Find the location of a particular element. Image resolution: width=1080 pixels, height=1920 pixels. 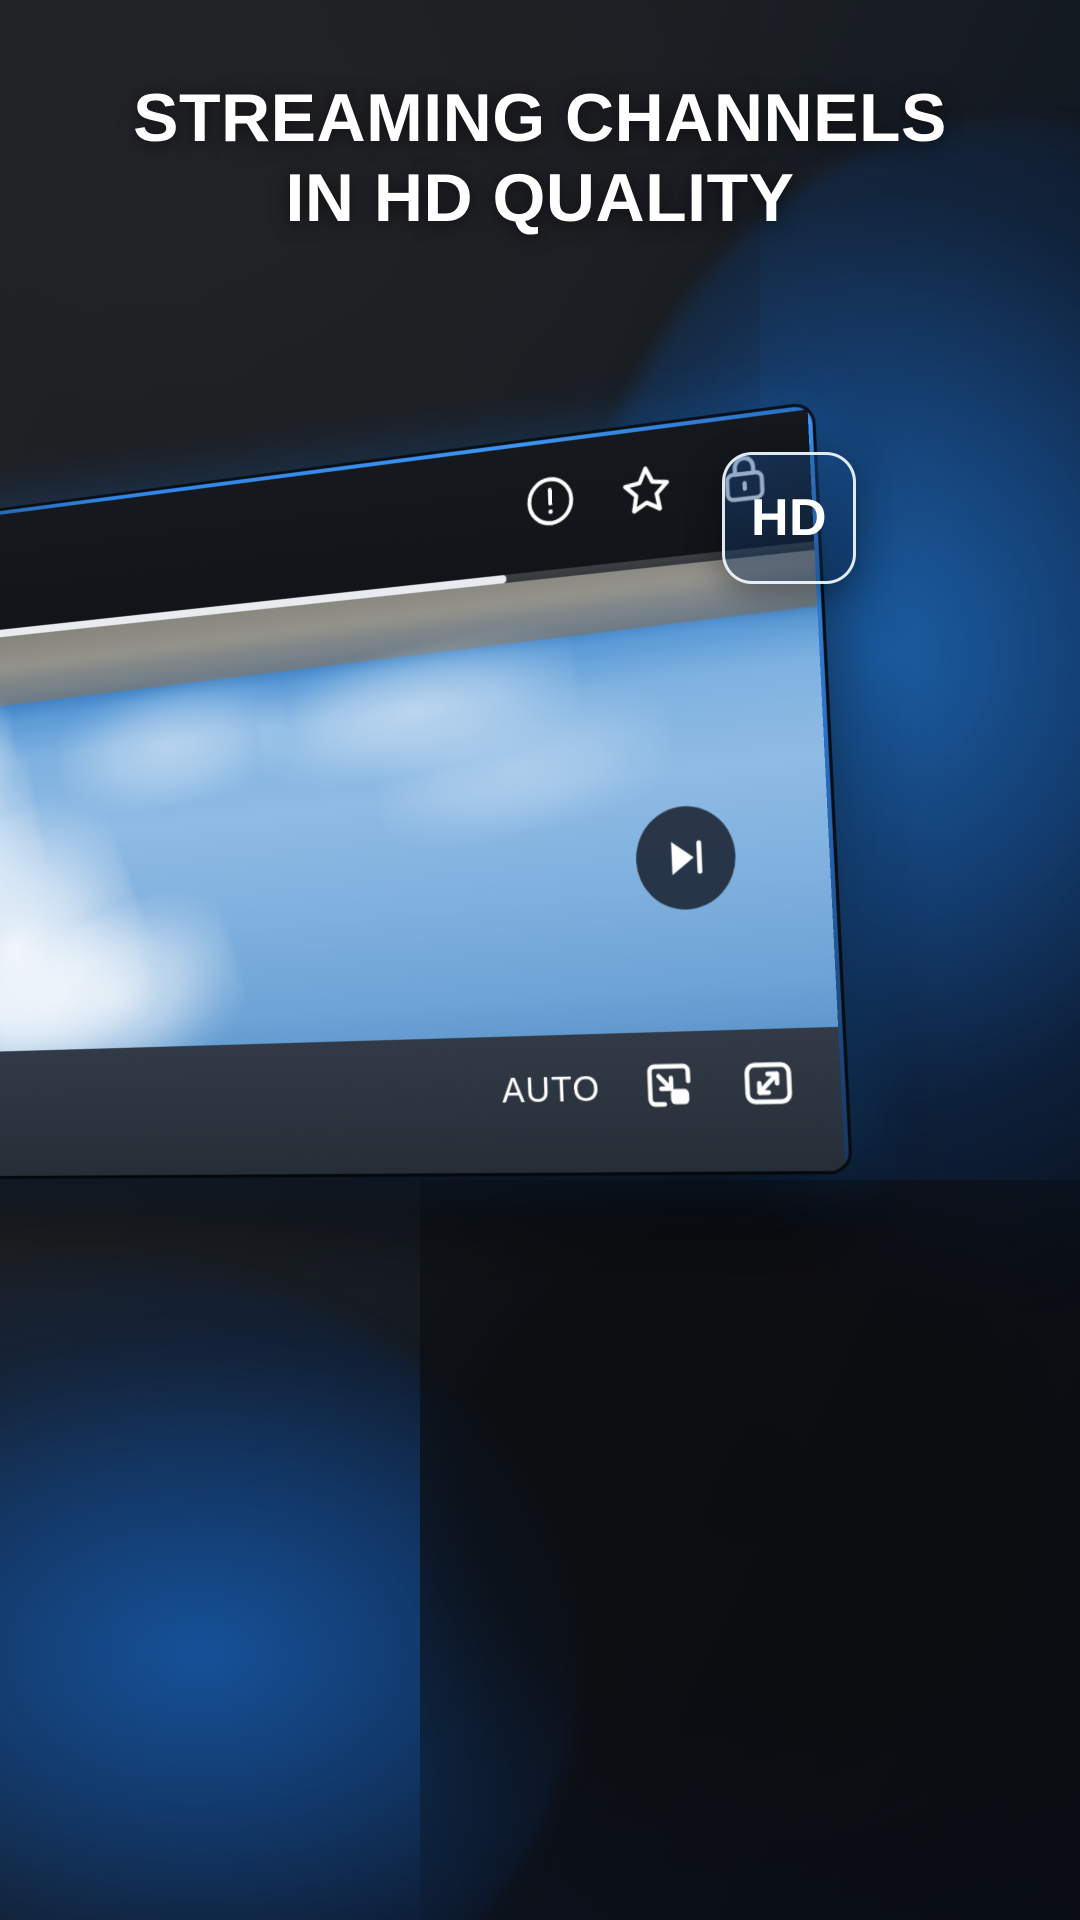

hd-badge-label: HD is located at coordinates (789, 518).